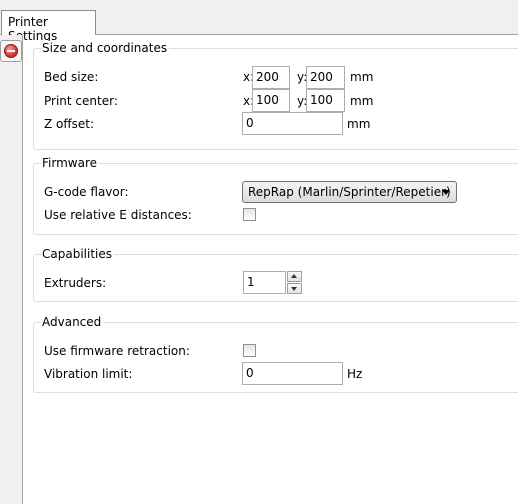  What do you see at coordinates (69, 124) in the screenshot?
I see `z-offset-label: Z offset:` at bounding box center [69, 124].